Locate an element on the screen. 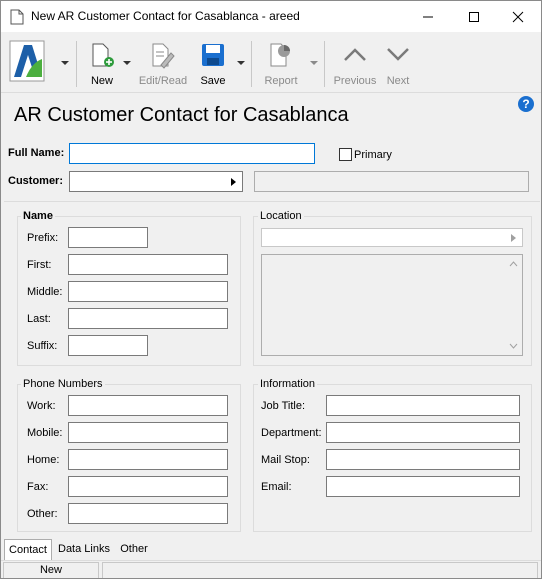 This screenshot has width=542, height=579. new-dropdown-icon is located at coordinates (127, 63).